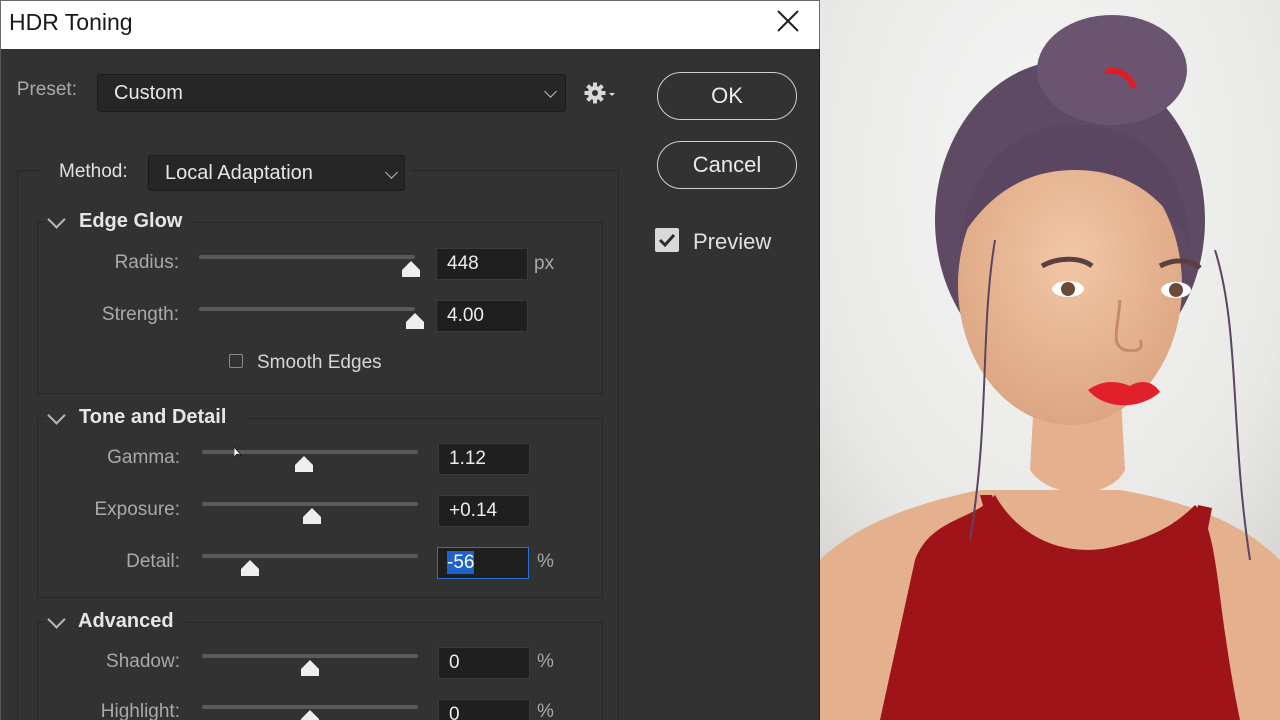 The height and width of the screenshot is (720, 1280). What do you see at coordinates (545, 661) in the screenshot?
I see `shadow-unit: %` at bounding box center [545, 661].